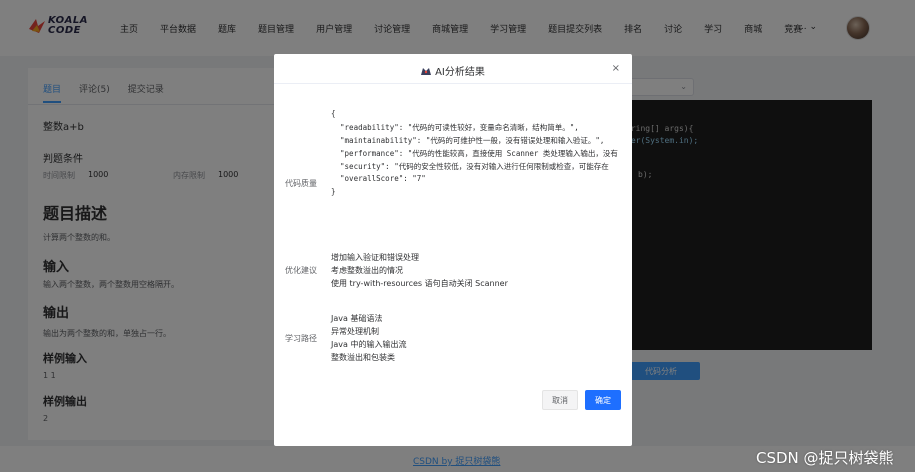 This screenshot has width=915, height=472. I want to click on dialog-title: AI分析结果, so click(453, 70).